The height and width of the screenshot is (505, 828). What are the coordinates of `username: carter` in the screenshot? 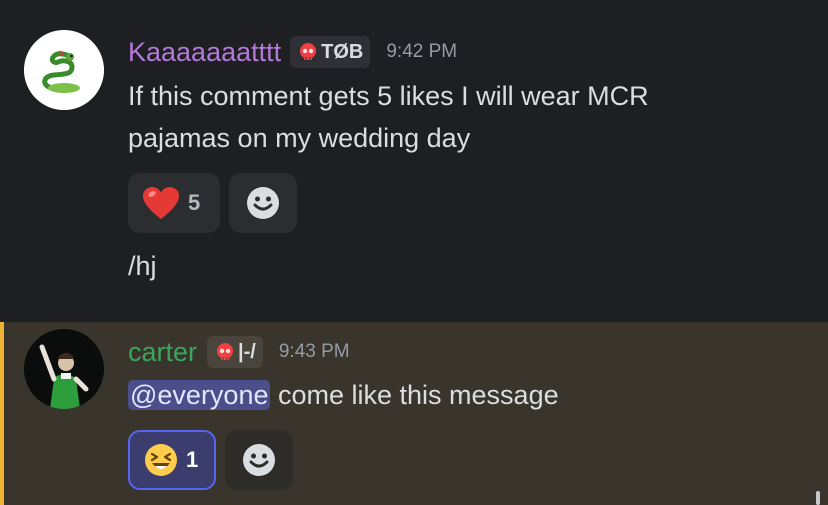 It's located at (162, 352).